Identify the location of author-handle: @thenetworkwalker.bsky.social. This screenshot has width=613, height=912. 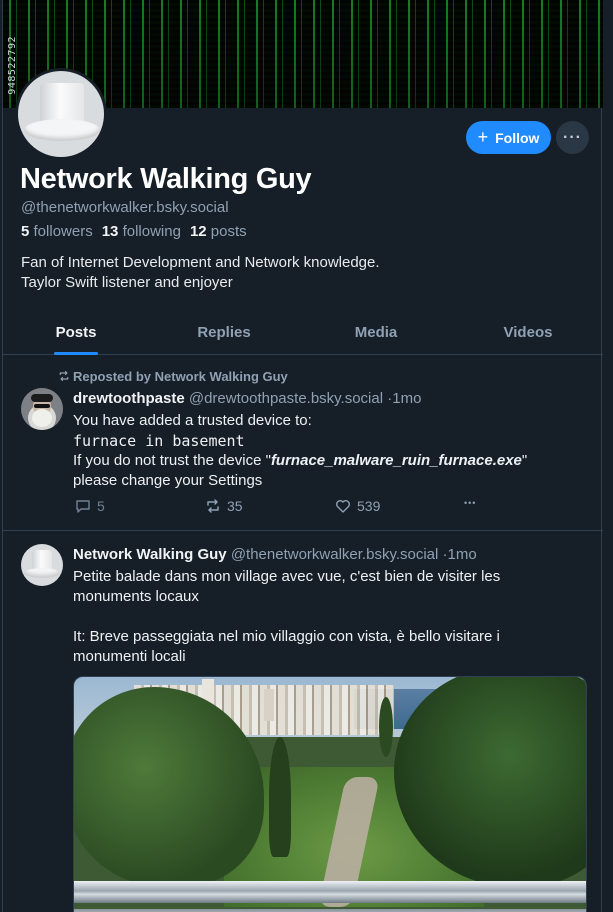
(335, 554).